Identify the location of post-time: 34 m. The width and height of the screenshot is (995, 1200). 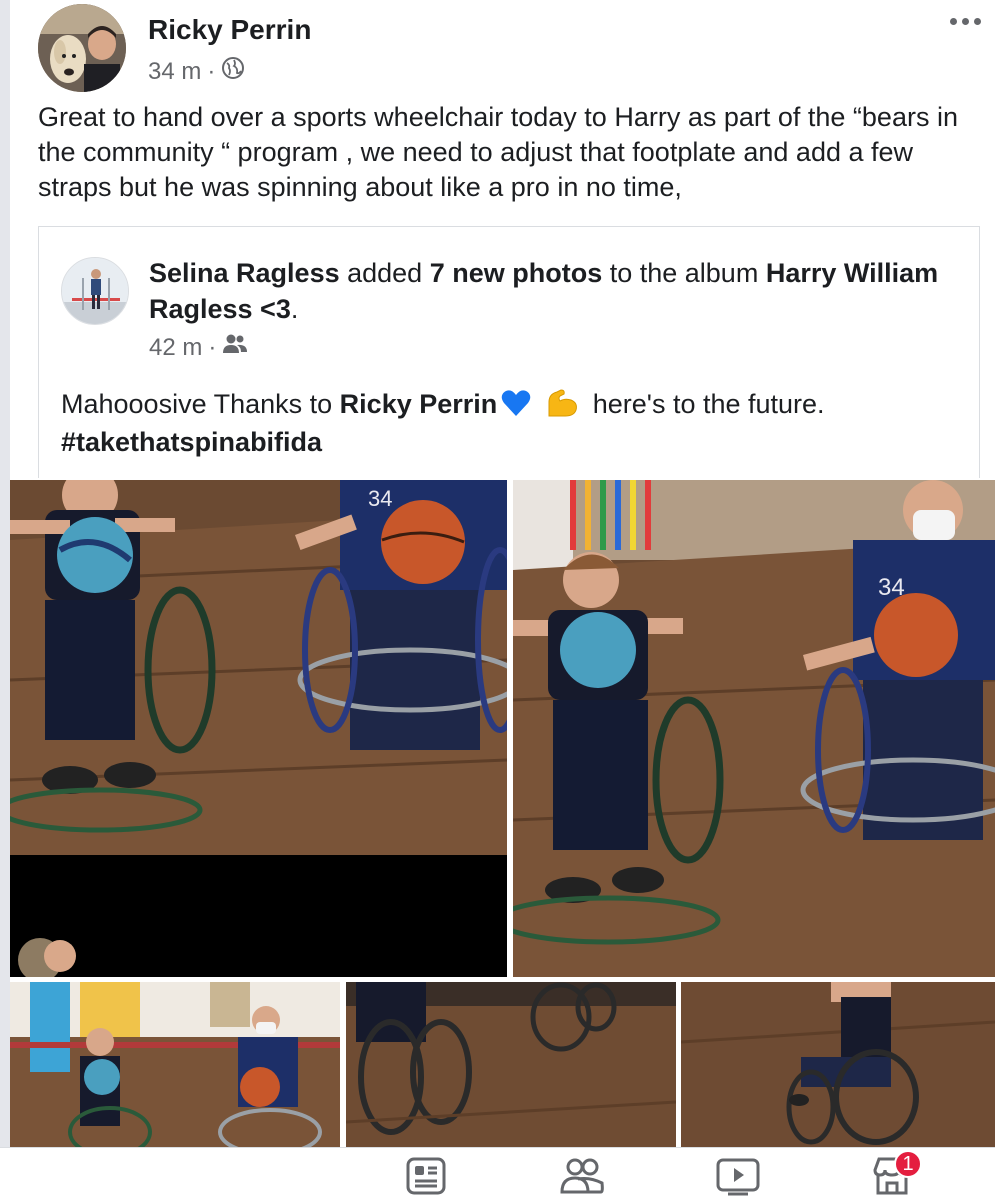
(174, 72).